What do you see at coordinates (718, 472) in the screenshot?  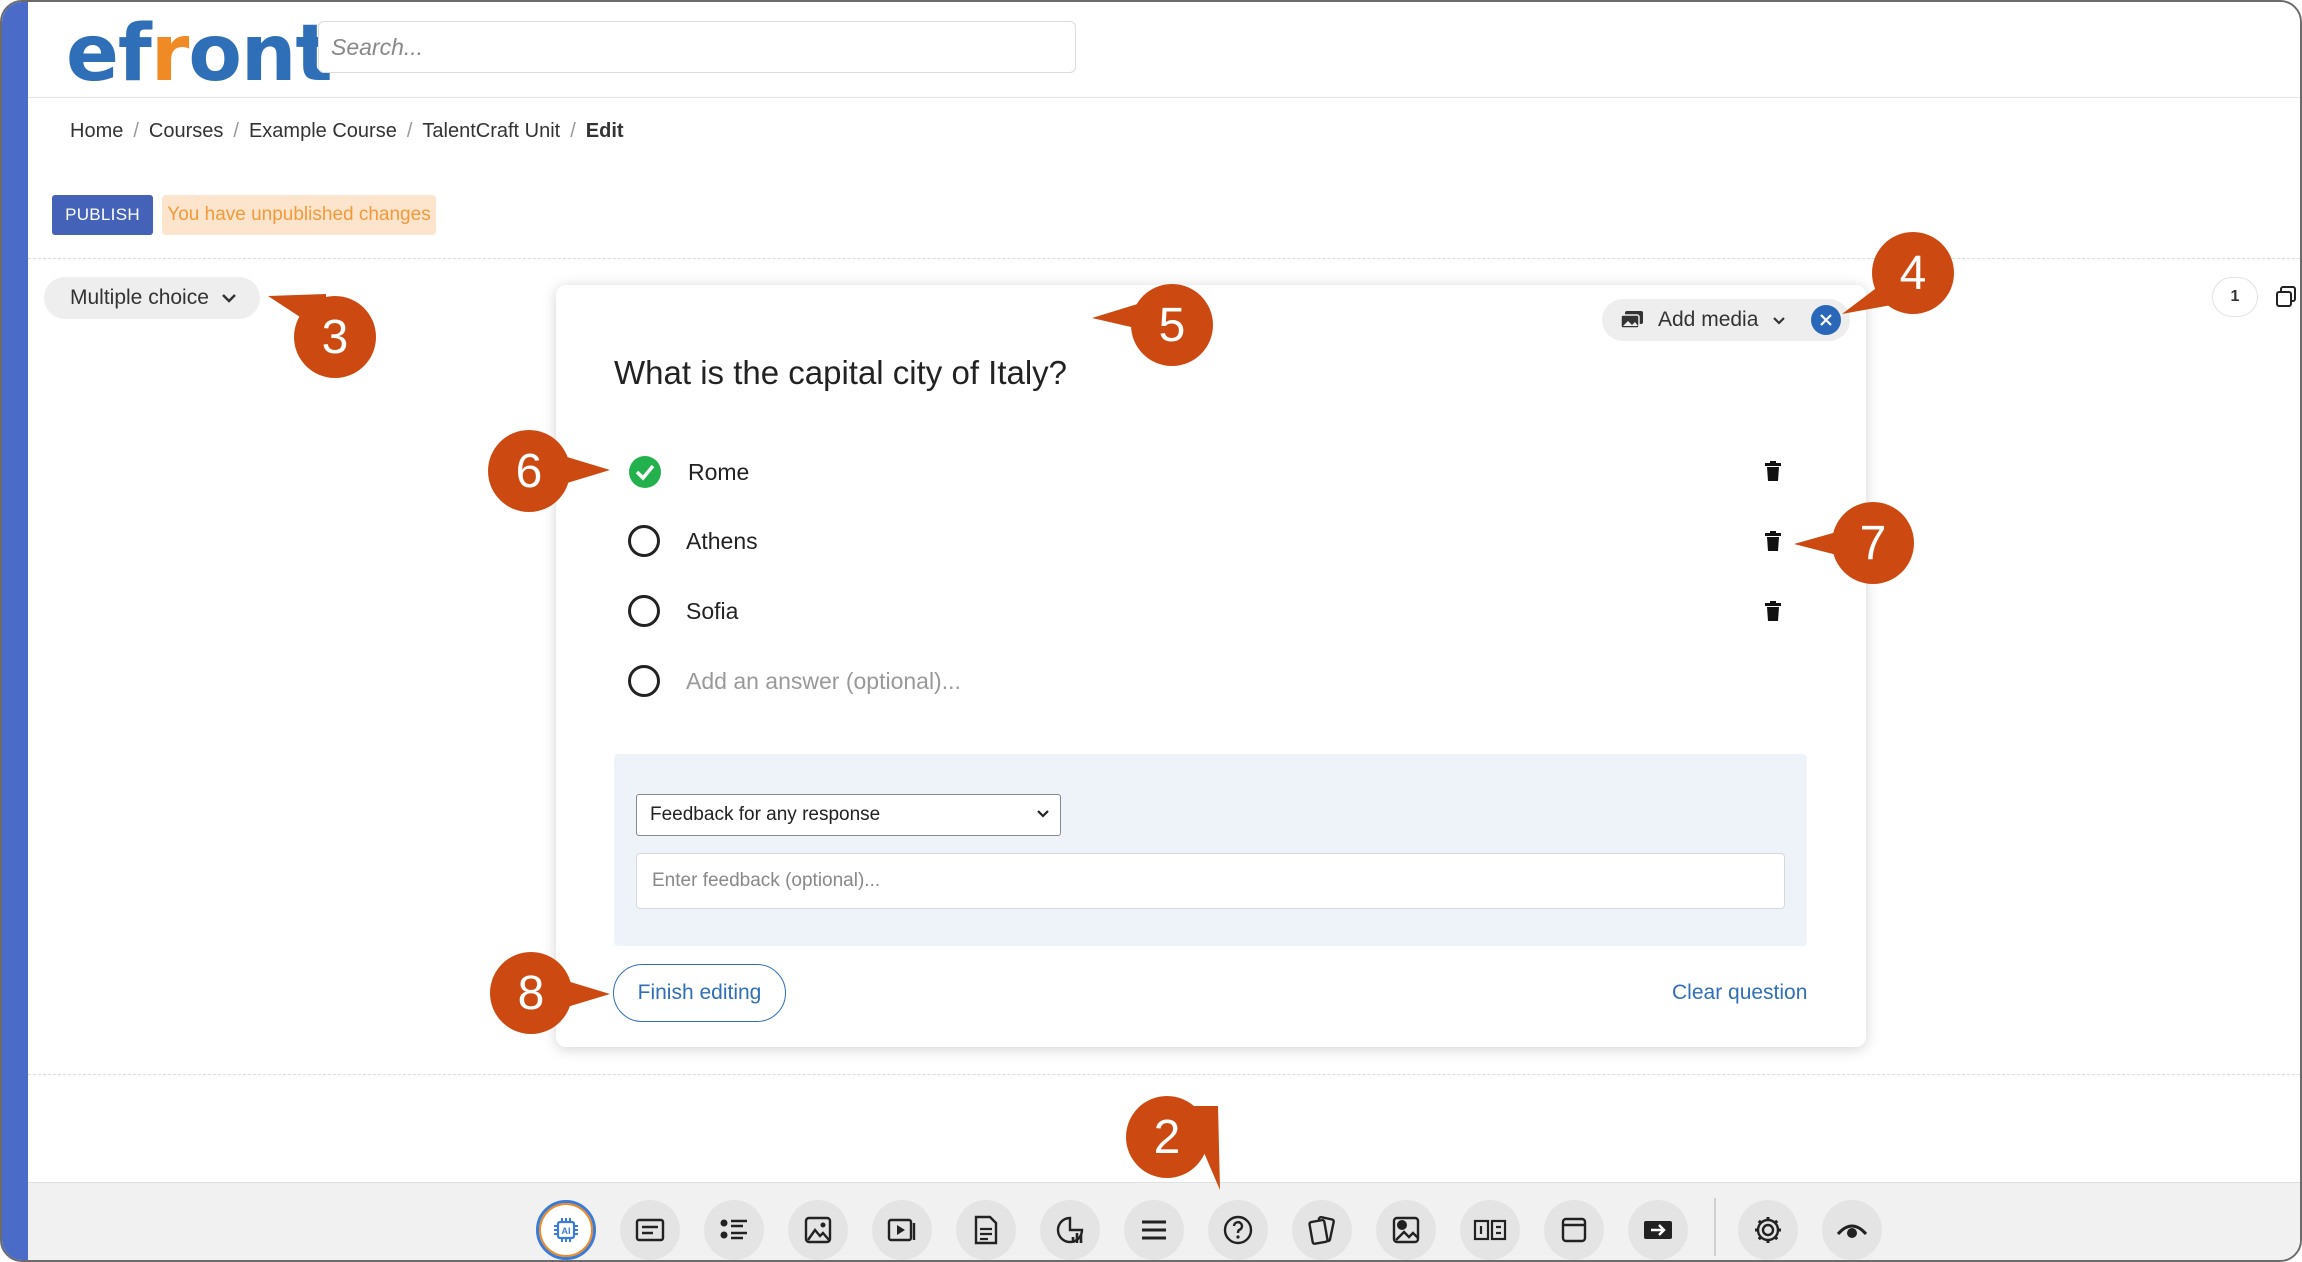 I see `answer-text: Rome` at bounding box center [718, 472].